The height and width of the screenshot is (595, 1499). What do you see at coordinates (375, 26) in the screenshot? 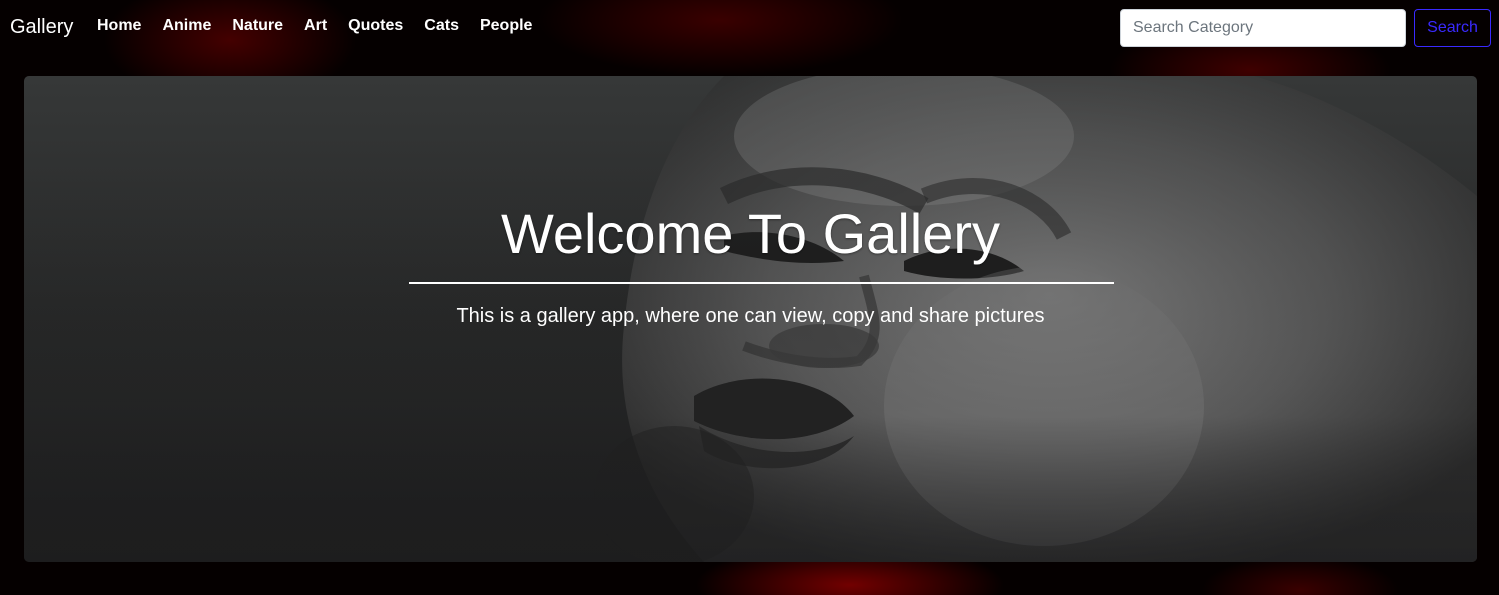
I see `nav-link-quotes: Quotes` at bounding box center [375, 26].